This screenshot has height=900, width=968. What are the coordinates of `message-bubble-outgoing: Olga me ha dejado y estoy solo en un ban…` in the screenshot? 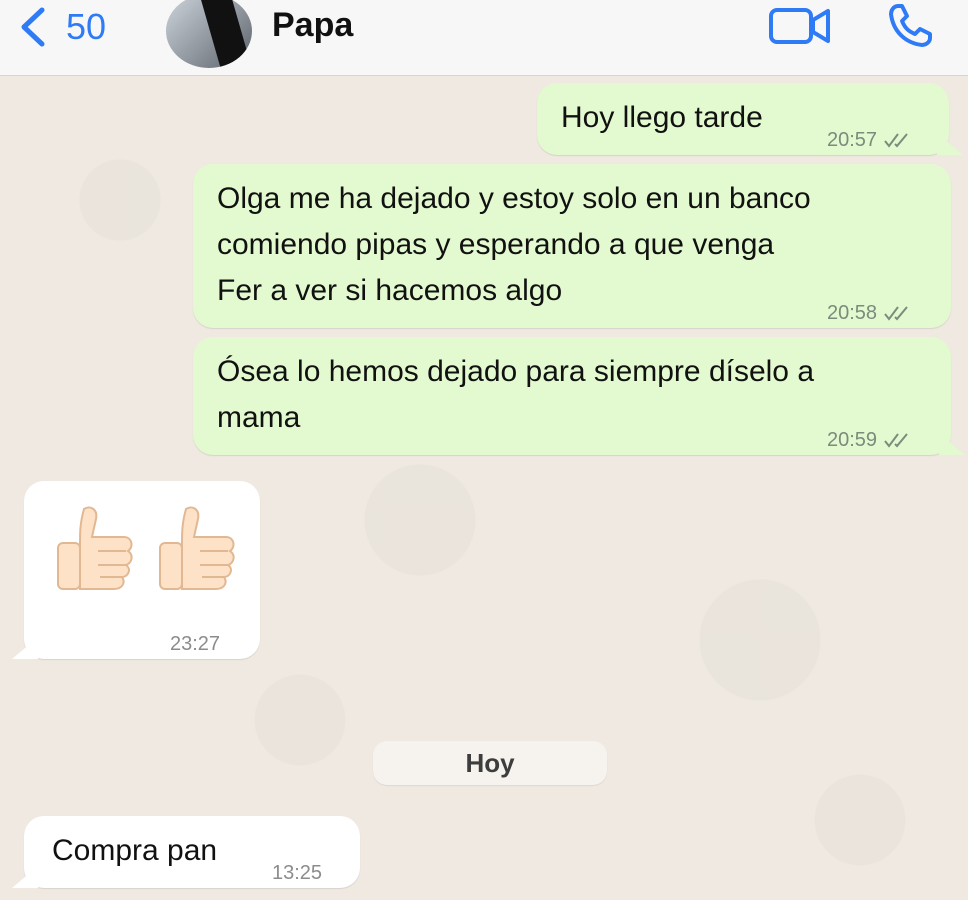 It's located at (572, 246).